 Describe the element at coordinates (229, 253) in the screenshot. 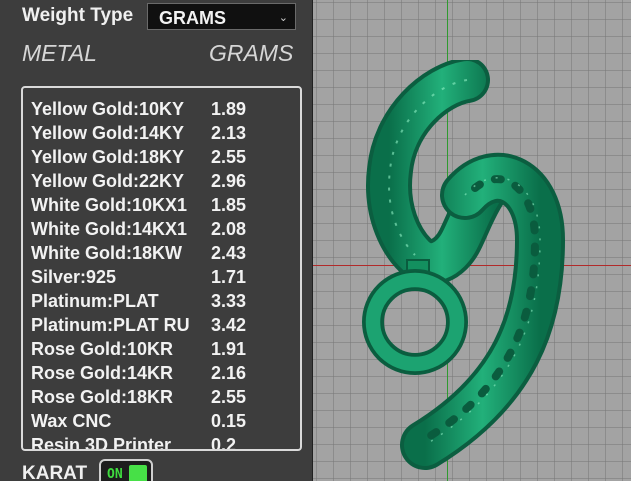

I see `metal-grams: 2.43` at that location.